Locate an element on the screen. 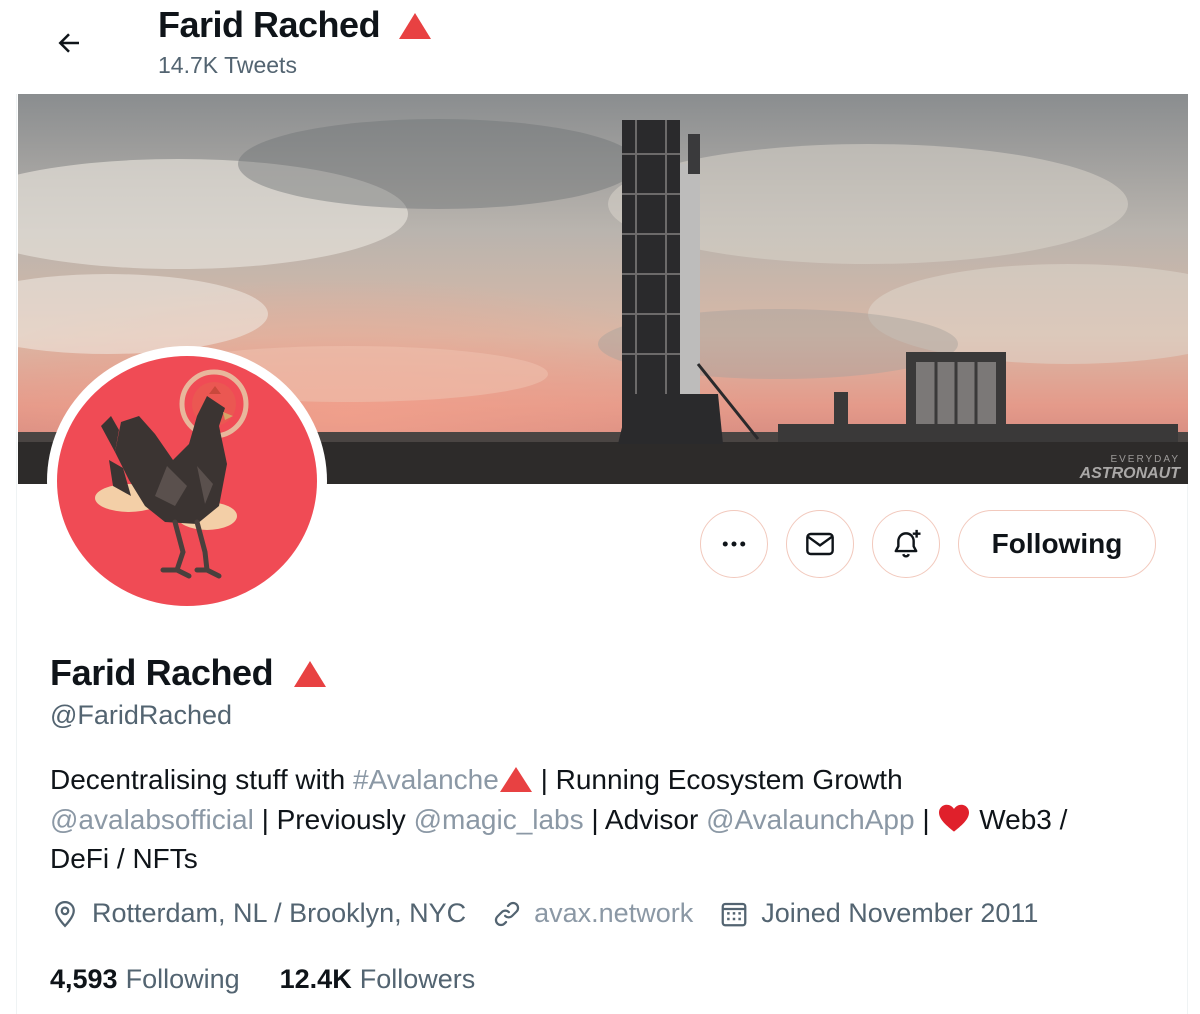 The width and height of the screenshot is (1200, 1014). back-button is located at coordinates (69, 43).